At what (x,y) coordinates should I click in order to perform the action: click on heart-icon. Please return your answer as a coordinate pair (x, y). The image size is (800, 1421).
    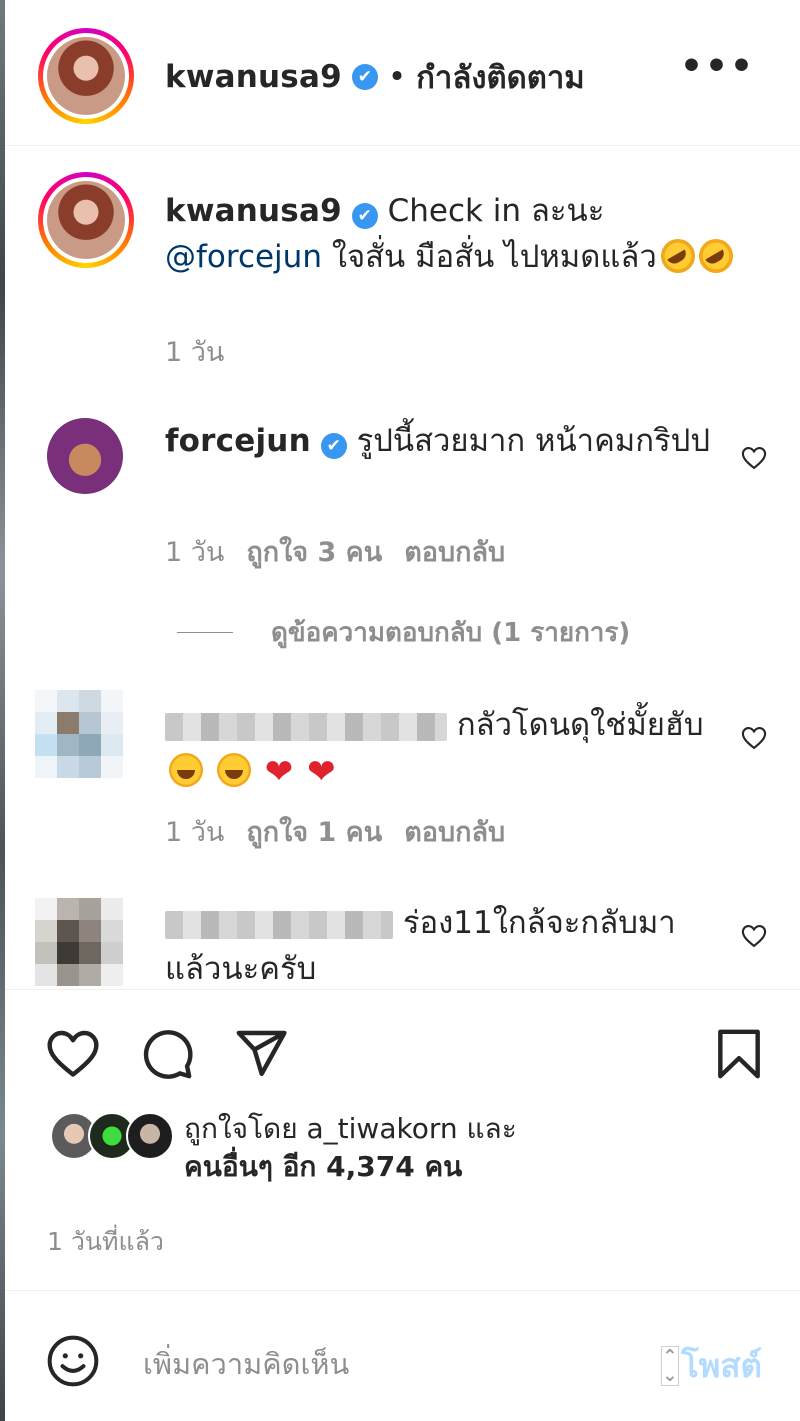
    Looking at the image, I should click on (73, 1054).